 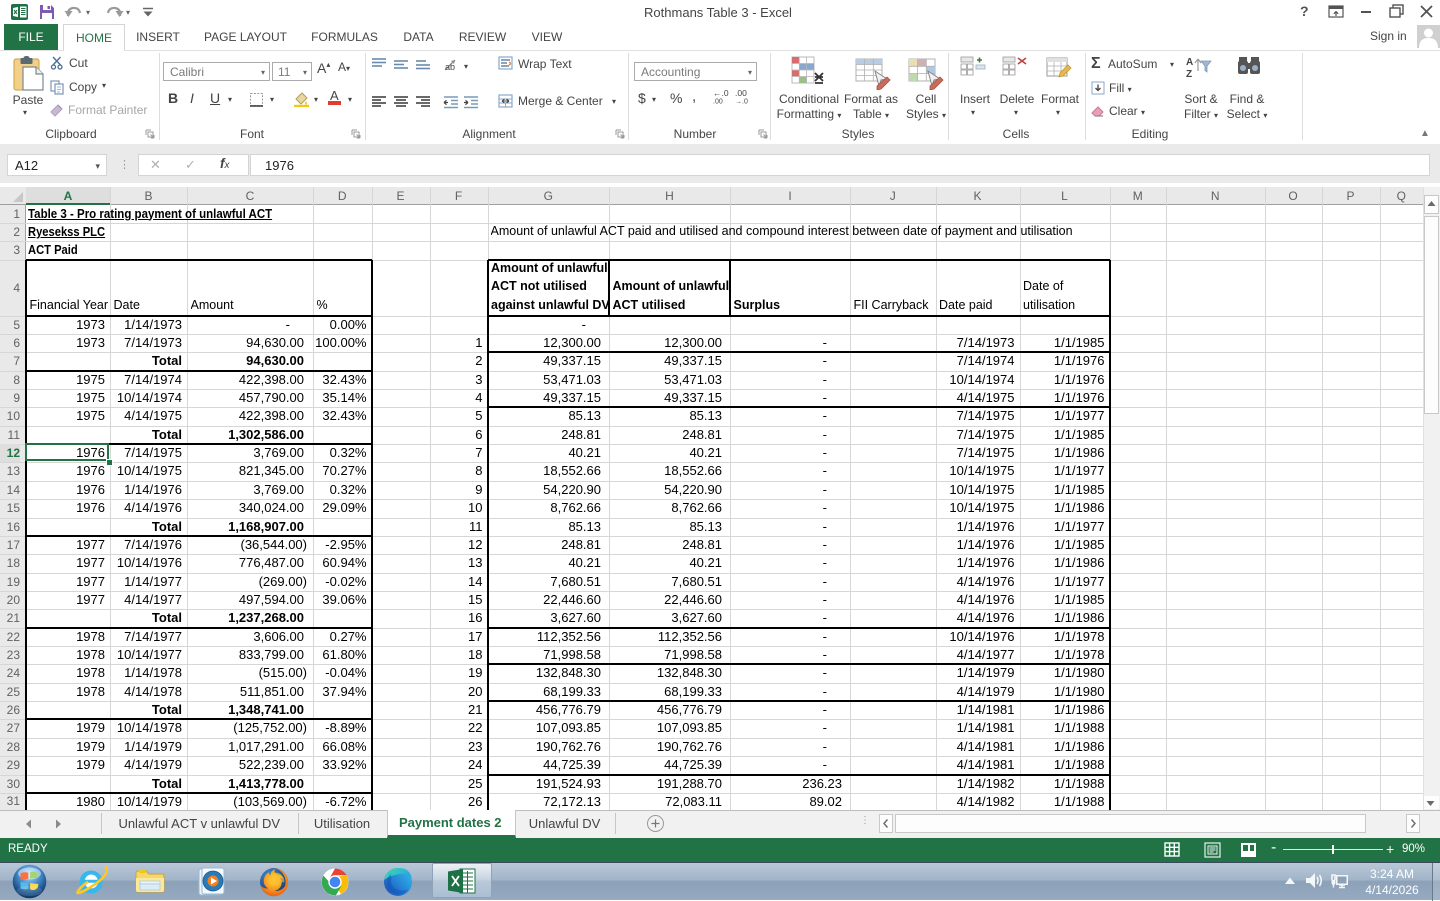 What do you see at coordinates (1189, 74) in the screenshot?
I see `svg-text: Z` at bounding box center [1189, 74].